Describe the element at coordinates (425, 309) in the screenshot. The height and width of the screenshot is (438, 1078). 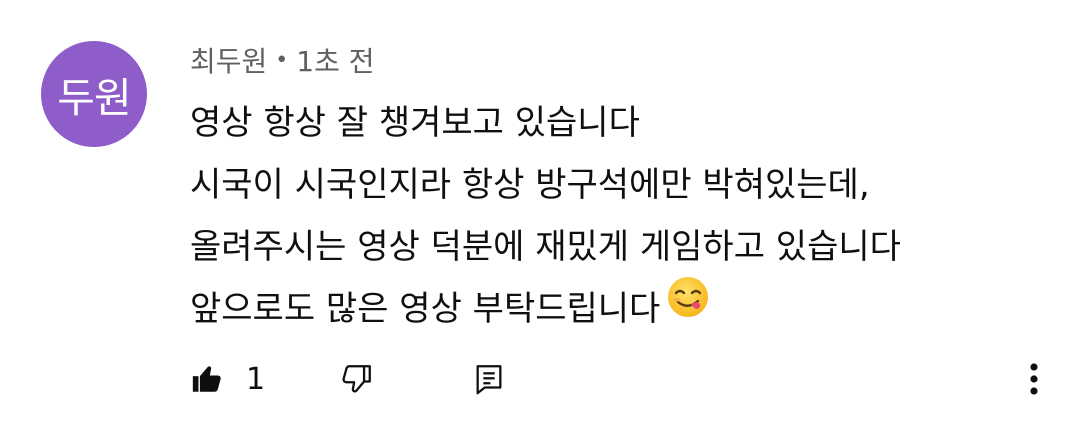
I see `comment-line: 앞으로도 많은 영상 부탁드립니다` at that location.